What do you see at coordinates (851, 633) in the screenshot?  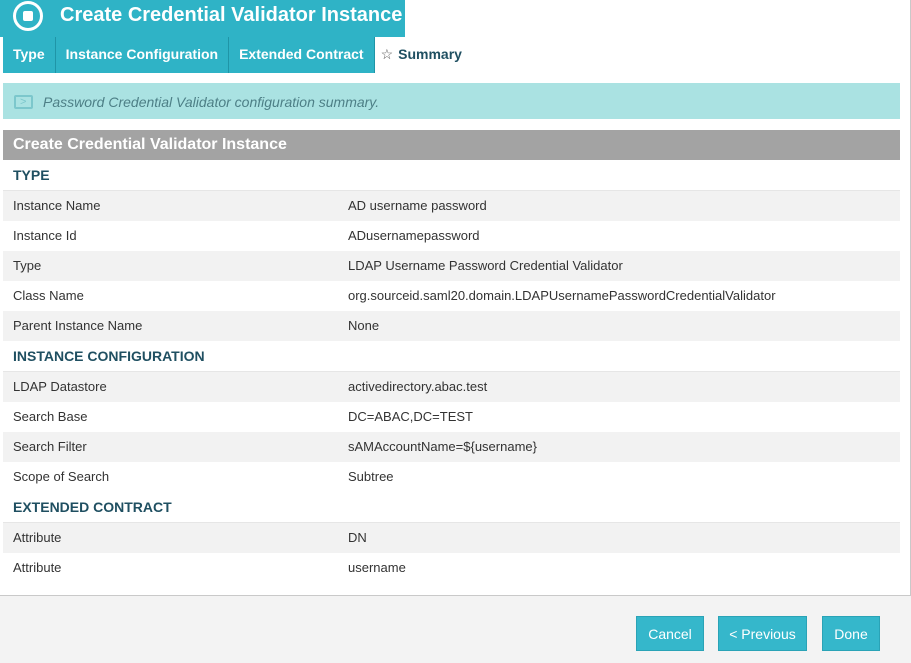 I see `done-button: Done` at bounding box center [851, 633].